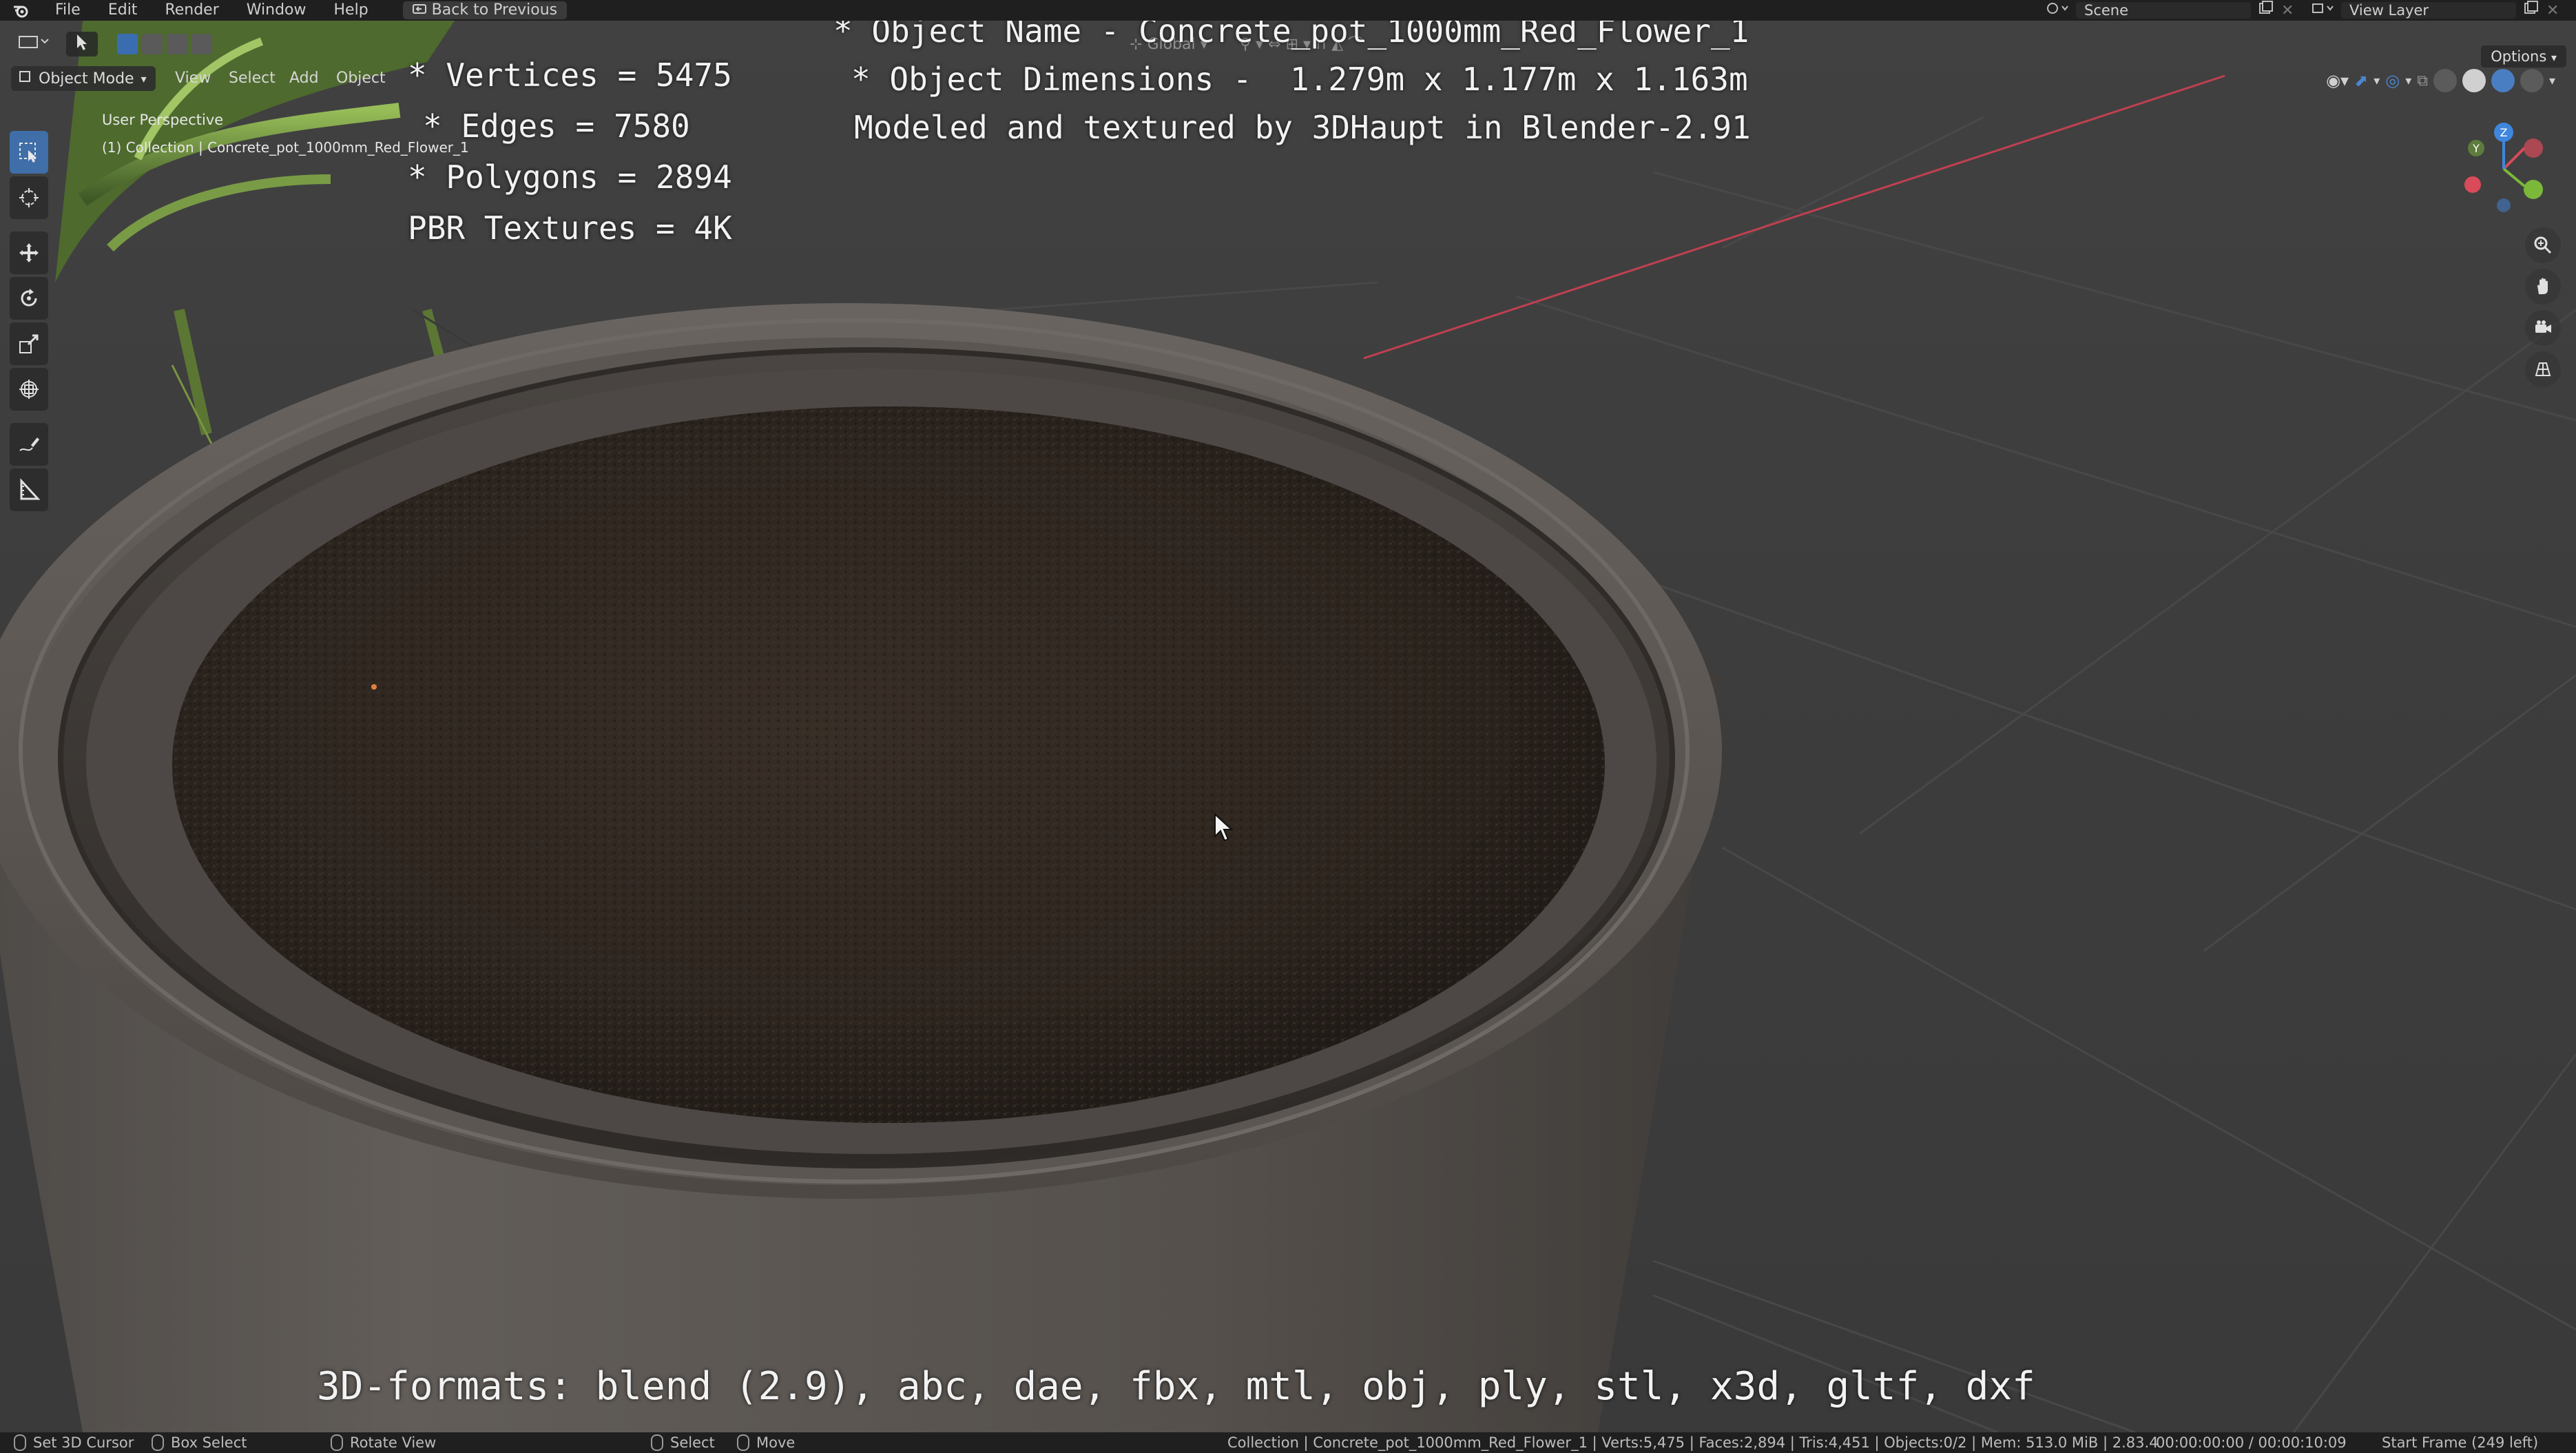  What do you see at coordinates (2543, 307) in the screenshot?
I see `viewport-navigation-buttons` at bounding box center [2543, 307].